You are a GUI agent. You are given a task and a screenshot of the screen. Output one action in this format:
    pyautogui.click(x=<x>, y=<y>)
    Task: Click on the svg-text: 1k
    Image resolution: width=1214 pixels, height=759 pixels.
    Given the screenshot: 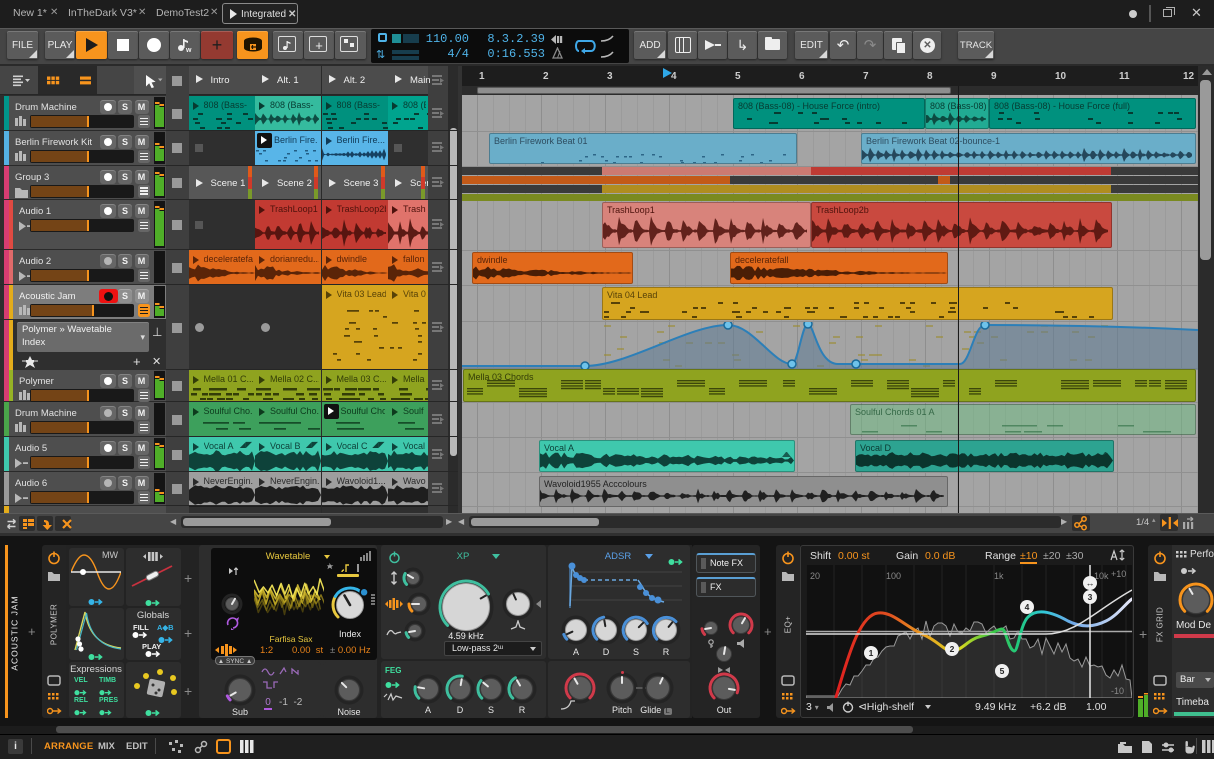 What is the action you would take?
    pyautogui.click(x=999, y=576)
    